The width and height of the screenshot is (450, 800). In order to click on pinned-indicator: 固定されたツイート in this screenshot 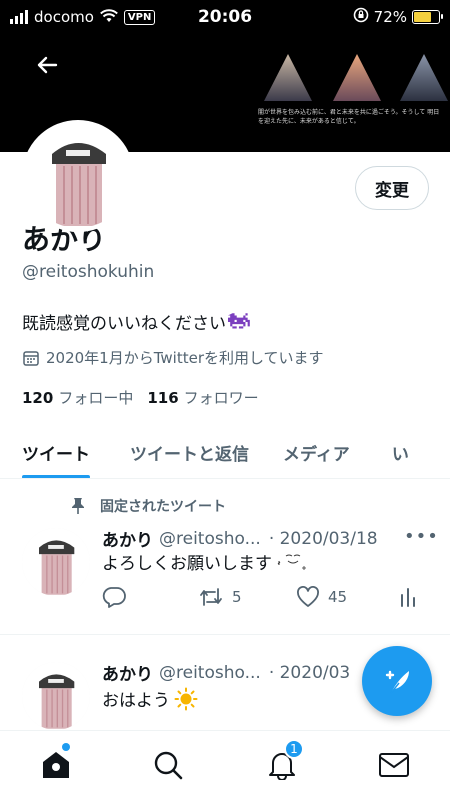, I will do `click(148, 506)`.